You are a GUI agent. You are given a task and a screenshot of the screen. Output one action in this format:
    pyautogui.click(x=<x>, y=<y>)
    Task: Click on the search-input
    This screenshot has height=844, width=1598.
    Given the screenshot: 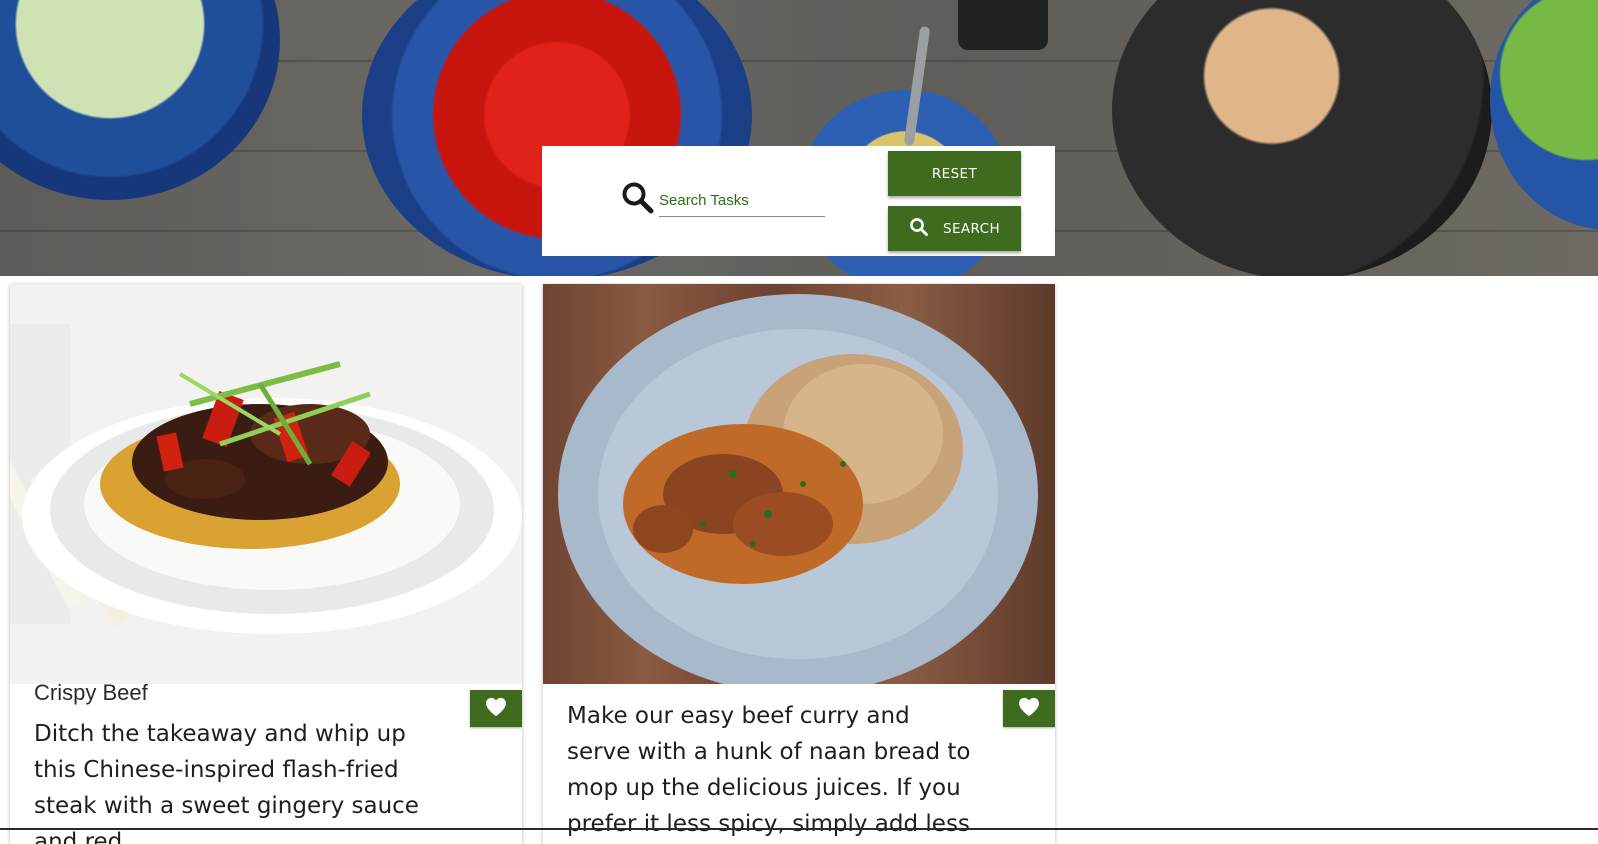 What is the action you would take?
    pyautogui.click(x=742, y=200)
    